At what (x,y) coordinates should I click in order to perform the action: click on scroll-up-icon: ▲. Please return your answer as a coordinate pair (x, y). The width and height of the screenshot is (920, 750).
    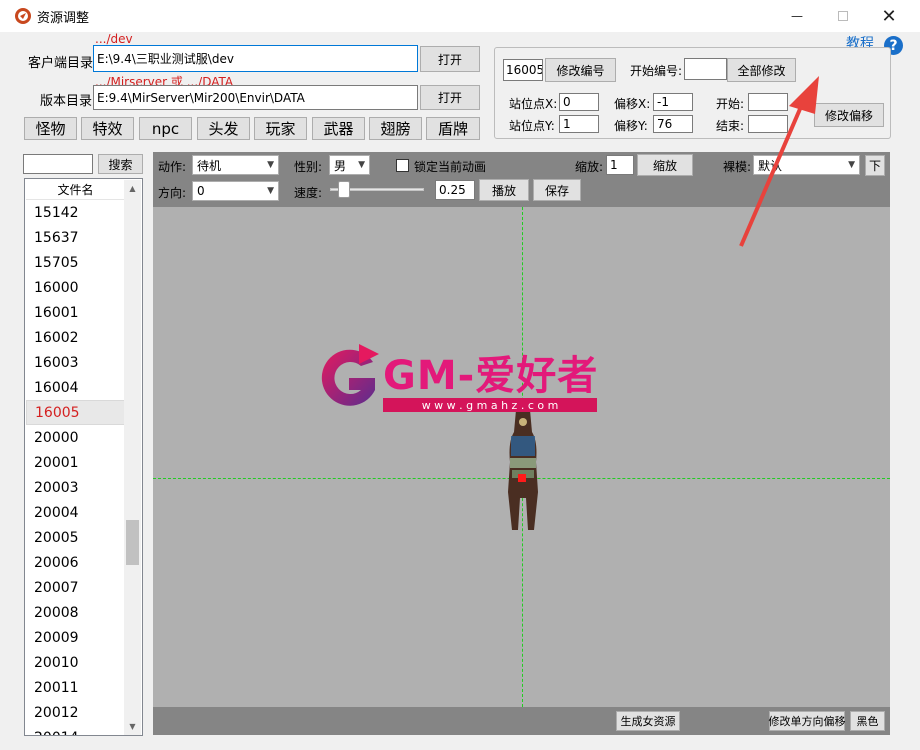
    Looking at the image, I should click on (132, 188).